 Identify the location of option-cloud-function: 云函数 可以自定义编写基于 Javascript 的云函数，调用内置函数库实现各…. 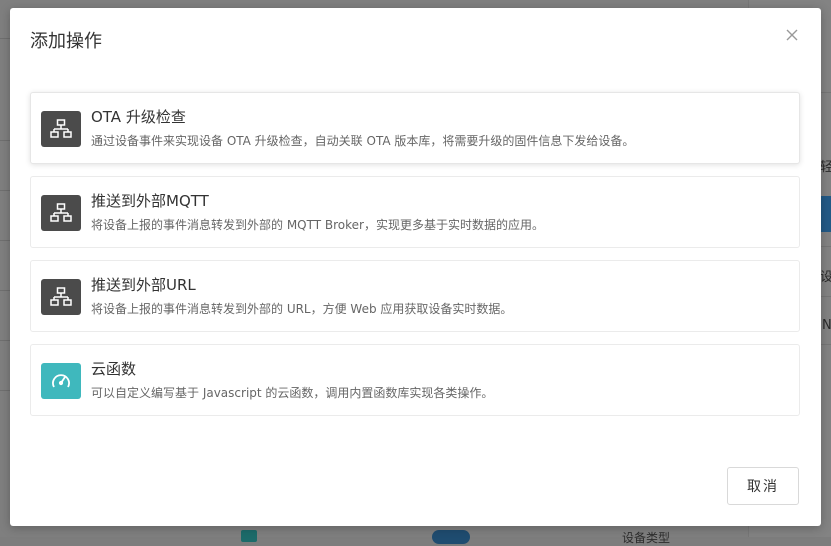
(415, 380).